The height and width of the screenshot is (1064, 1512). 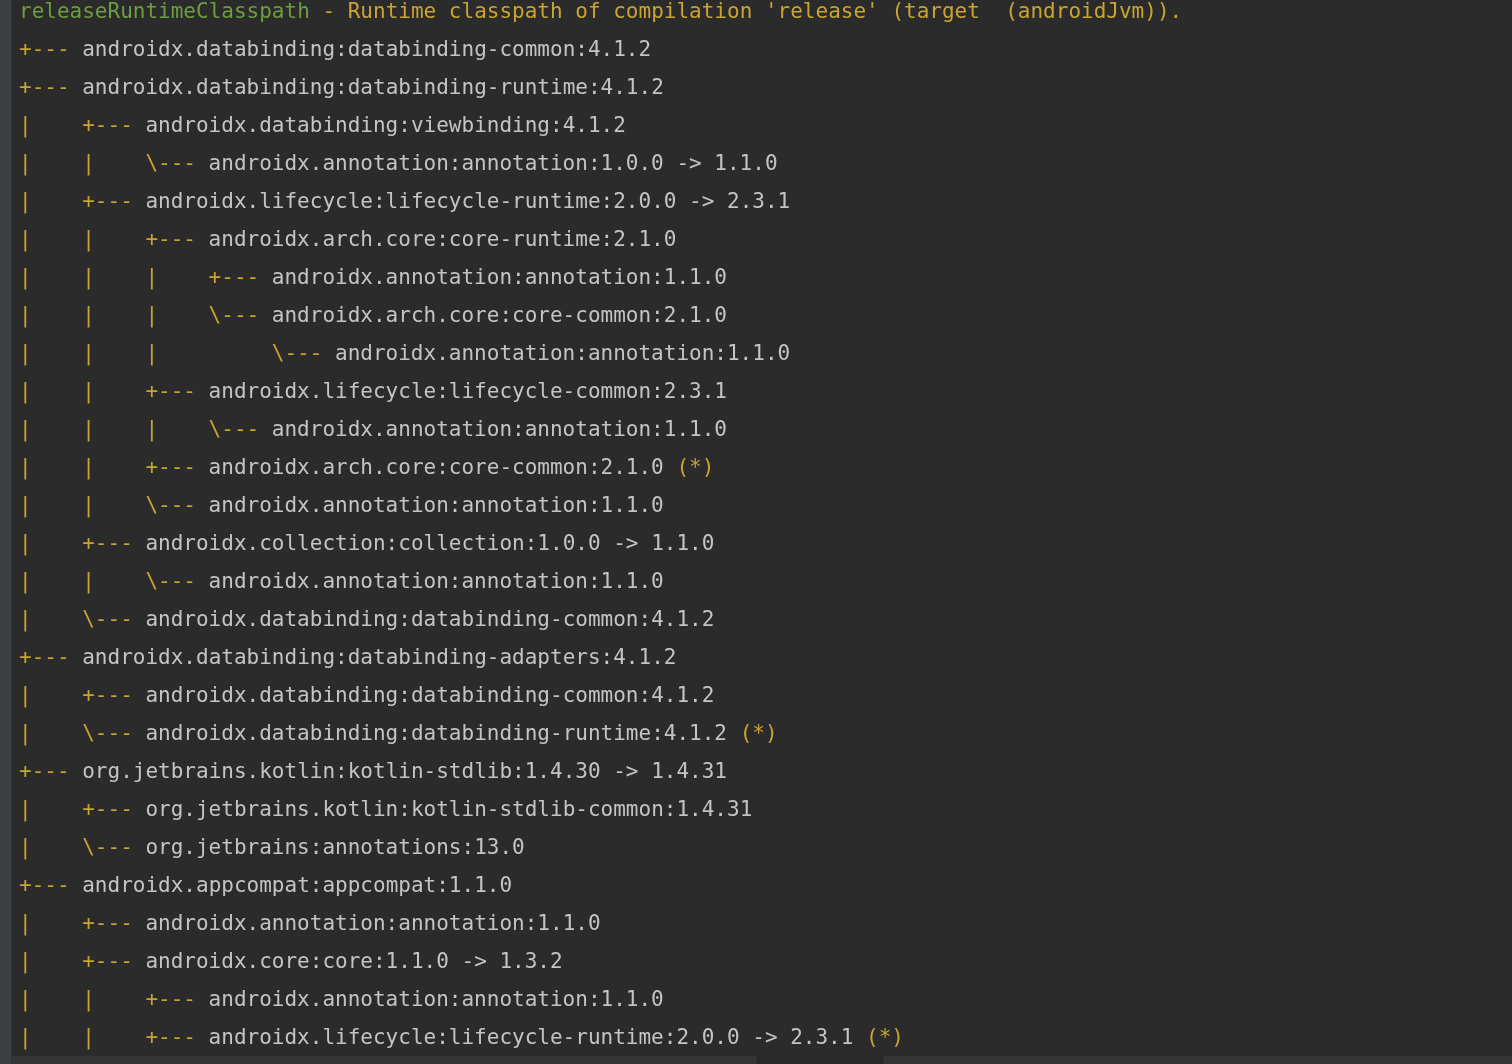 What do you see at coordinates (404, 771) in the screenshot?
I see `dependency-coordinate: org.jetbrains.kotlin:kotlin-stdlib:1.4.30 -> 1.4.31` at bounding box center [404, 771].